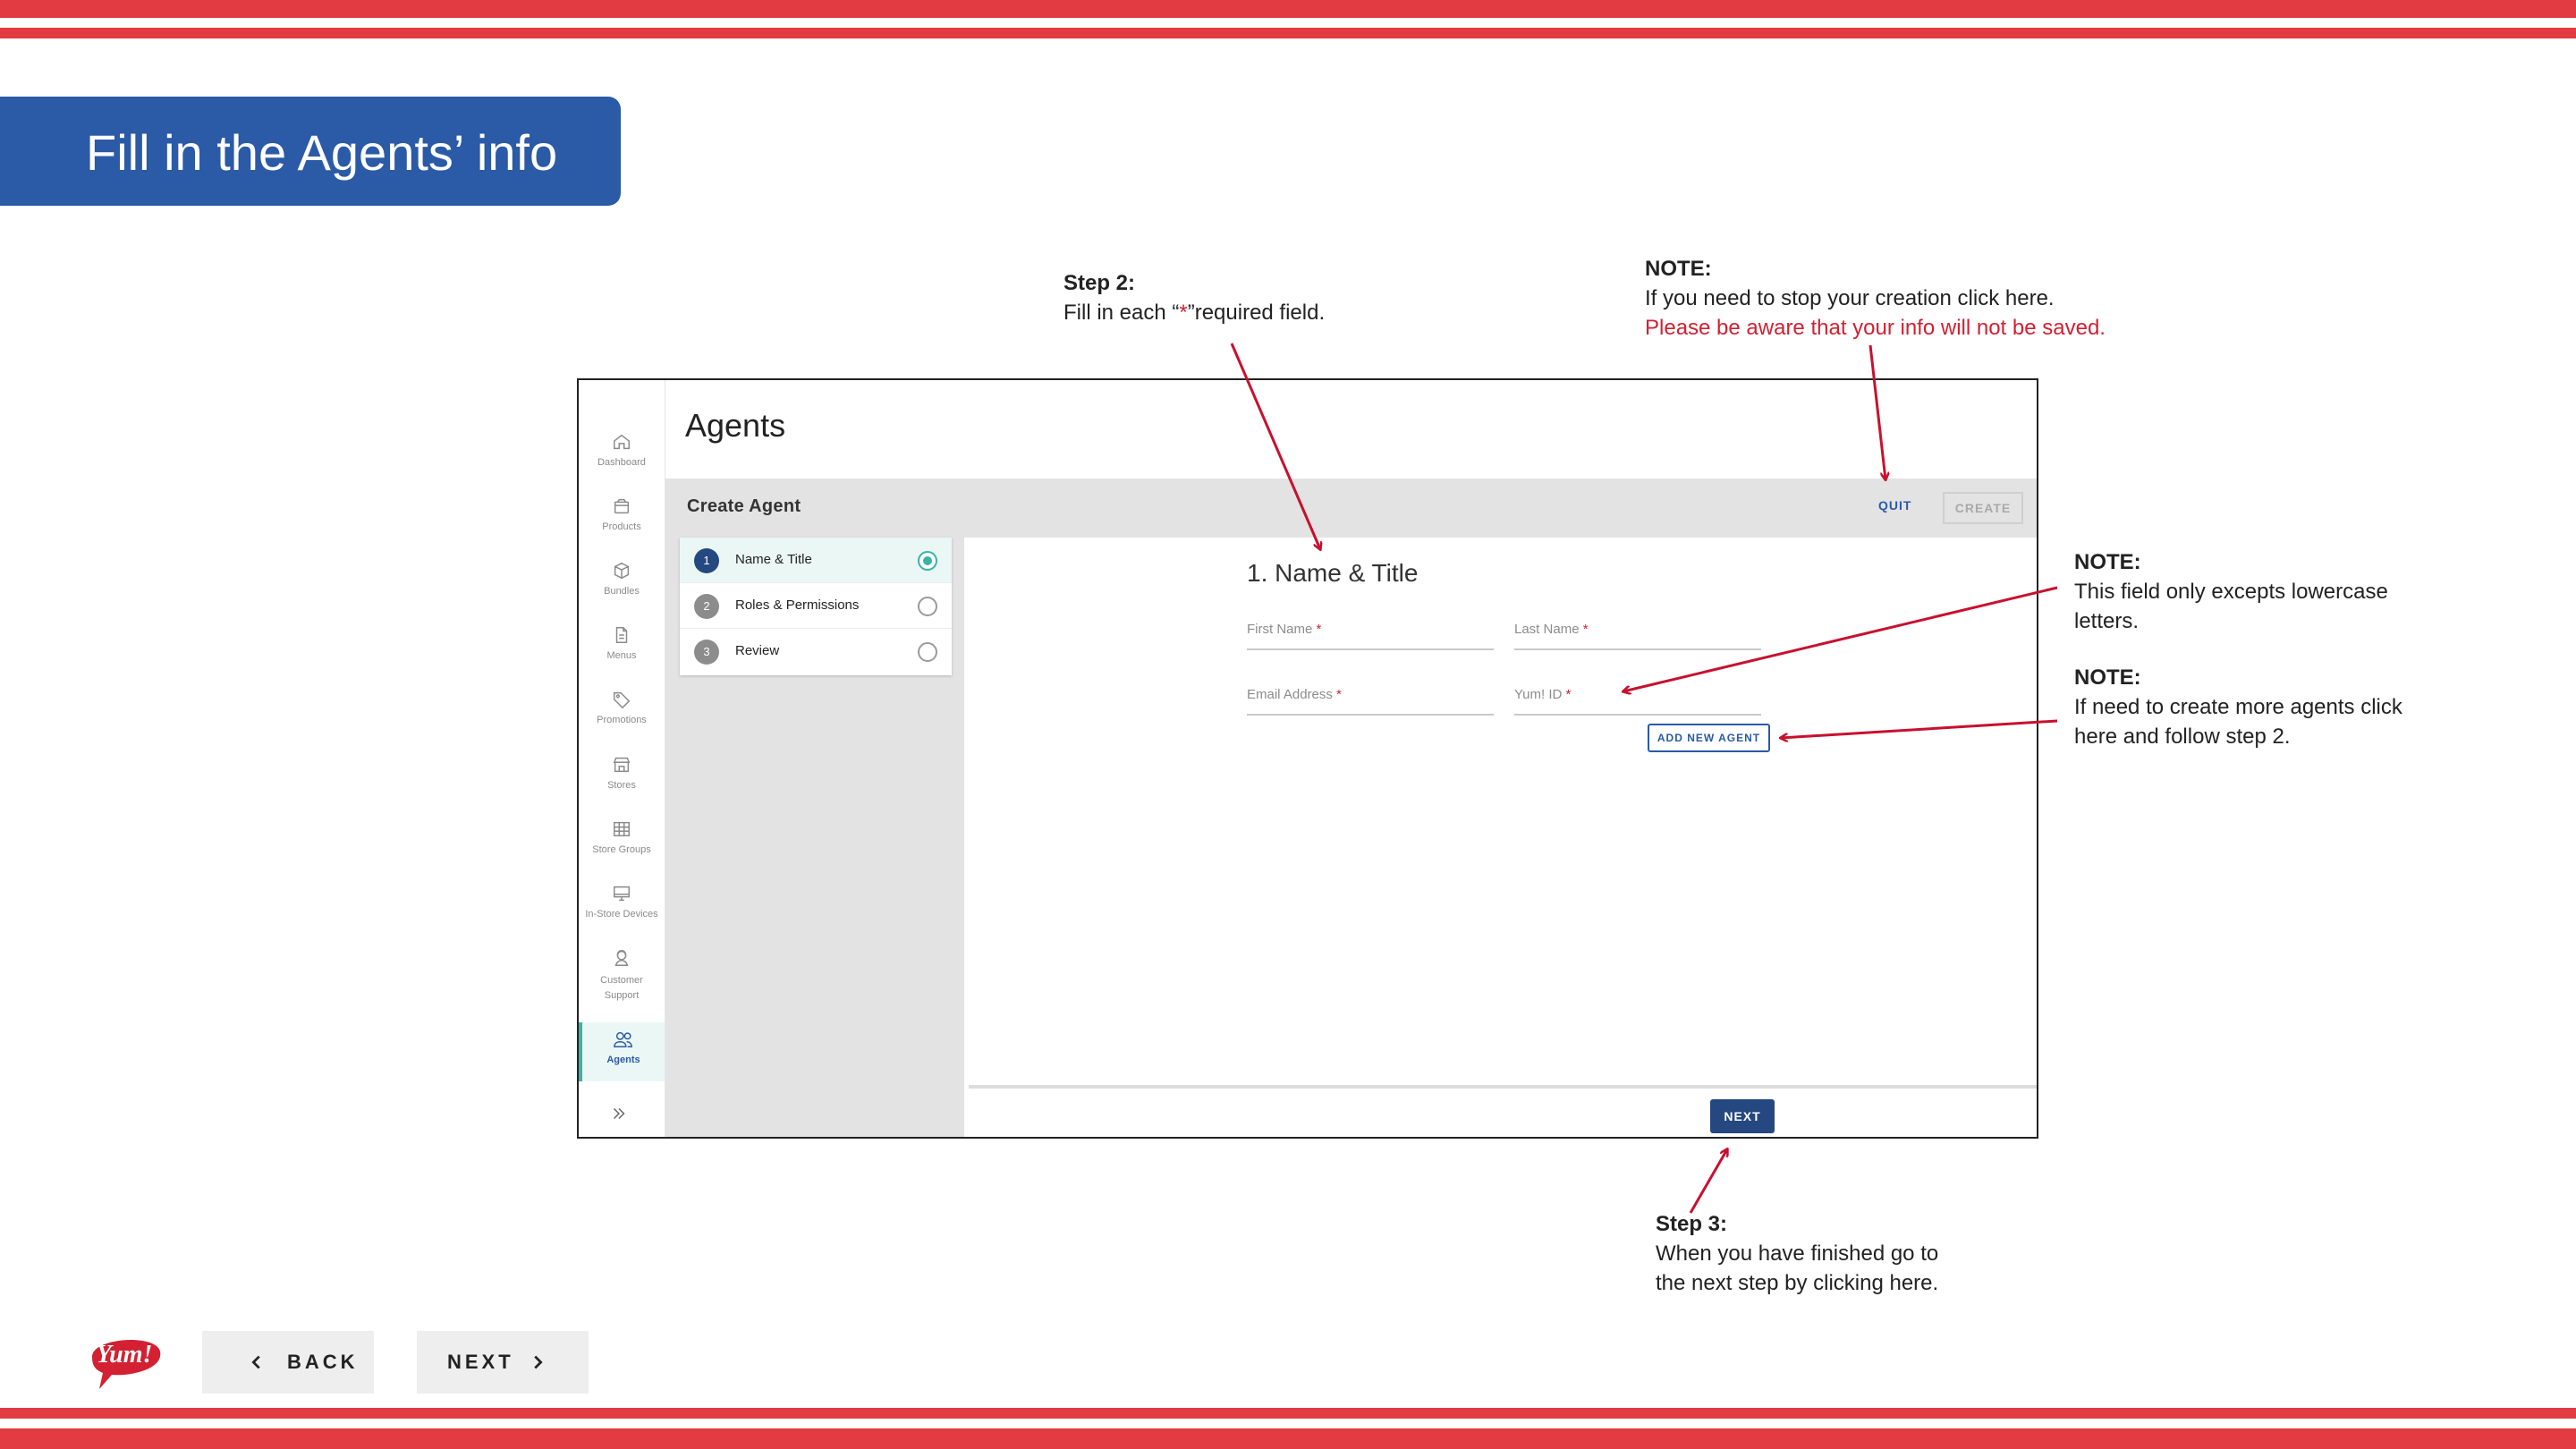 This screenshot has width=2576, height=1449. Describe the element at coordinates (1919, 728) in the screenshot. I see `arrow-add-agent` at that location.